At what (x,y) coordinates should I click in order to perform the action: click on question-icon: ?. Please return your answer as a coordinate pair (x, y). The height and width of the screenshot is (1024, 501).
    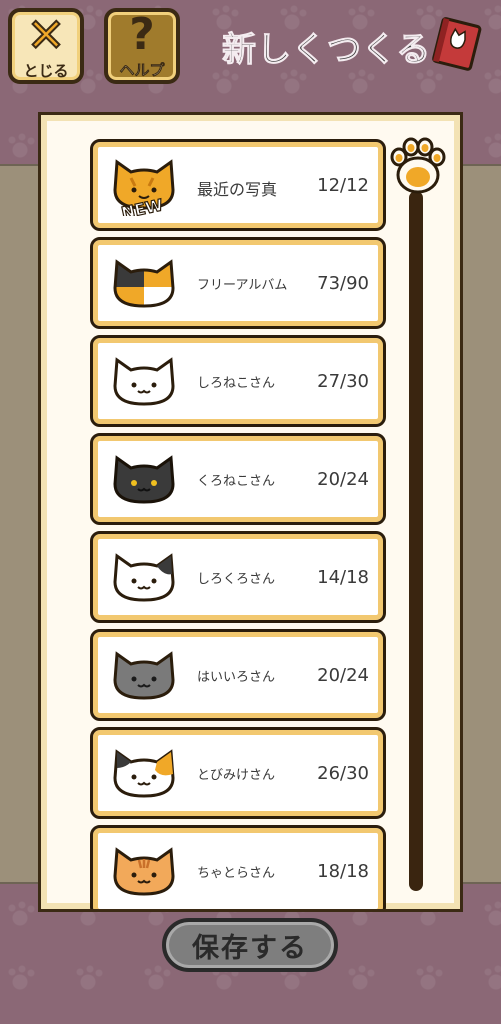
    Looking at the image, I should click on (142, 34).